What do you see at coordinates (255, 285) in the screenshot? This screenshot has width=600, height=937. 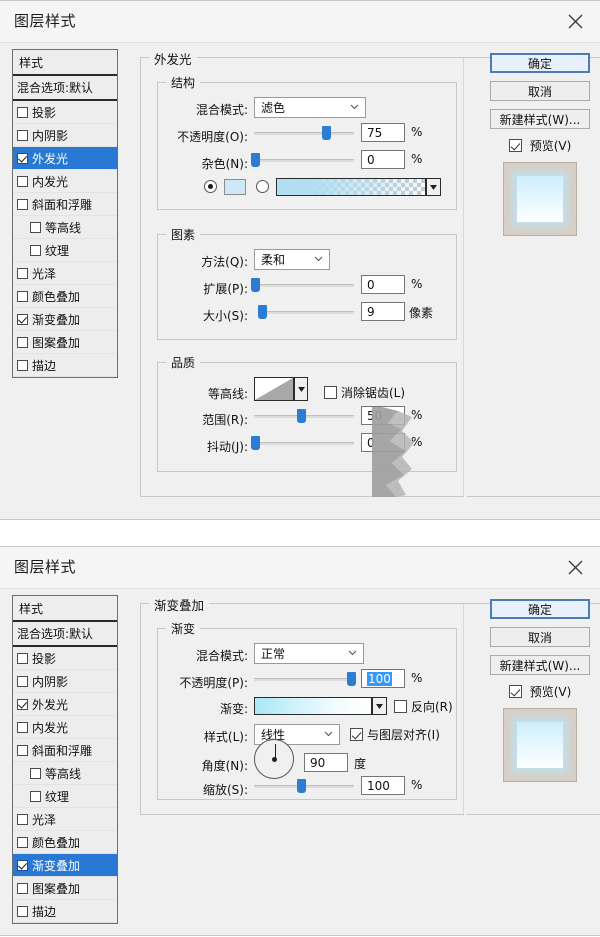 I see `spread-slider-knob` at bounding box center [255, 285].